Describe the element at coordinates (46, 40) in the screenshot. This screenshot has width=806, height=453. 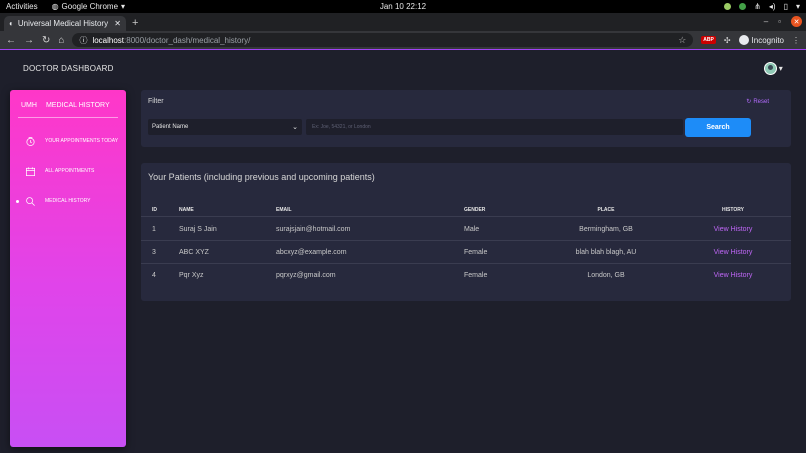
I see `reload-icon: ↻` at that location.